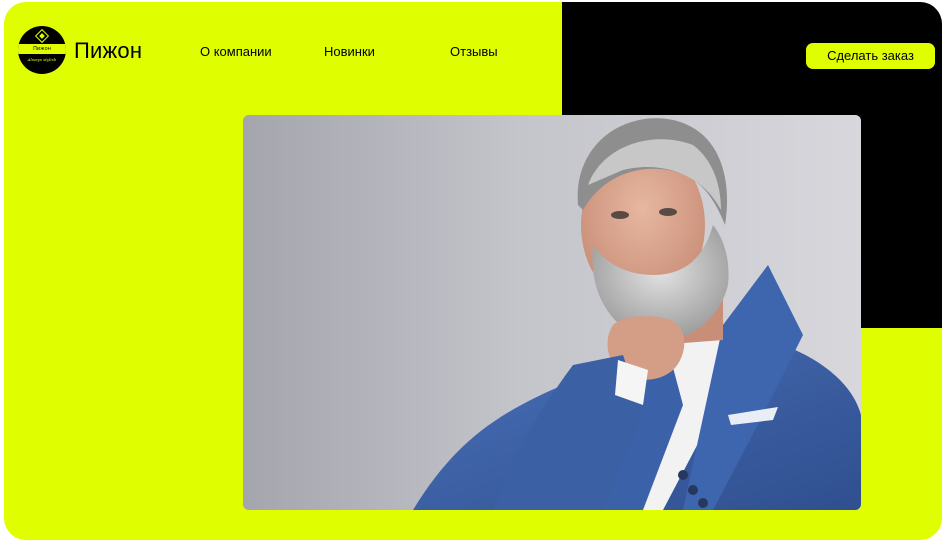 This screenshot has height=548, width=946. What do you see at coordinates (870, 56) in the screenshot?
I see `order-button: Сделать заказ` at bounding box center [870, 56].